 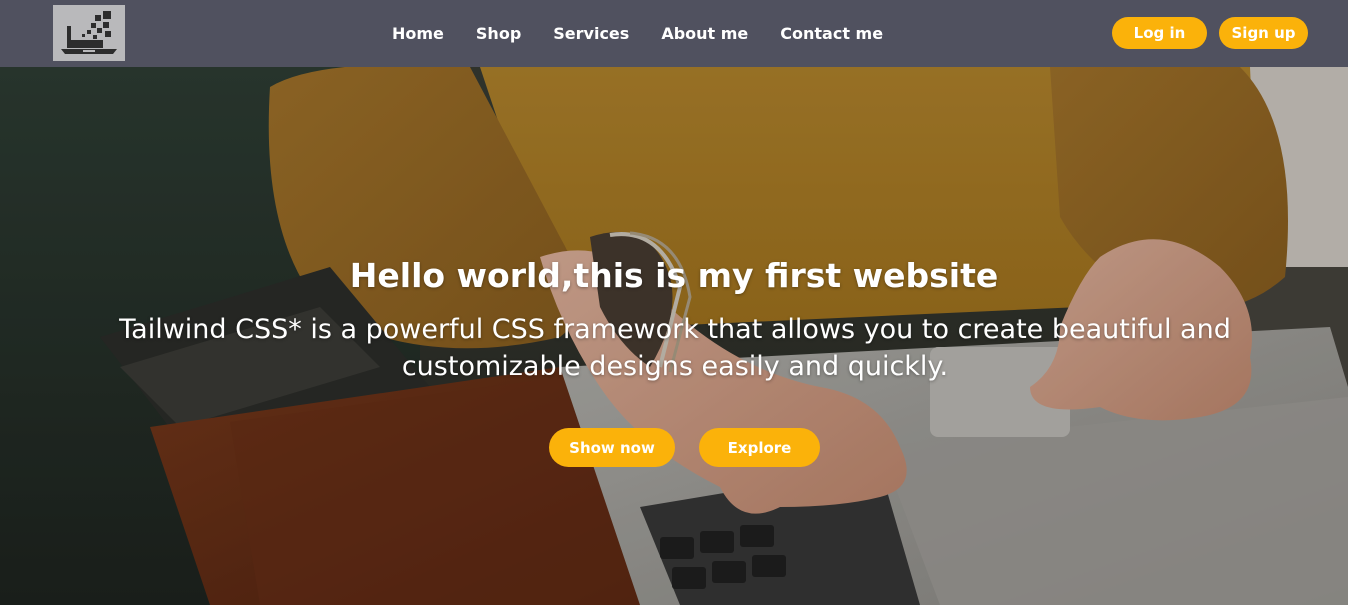 What do you see at coordinates (831, 33) in the screenshot?
I see `nav-link-contact-me: Contact me` at bounding box center [831, 33].